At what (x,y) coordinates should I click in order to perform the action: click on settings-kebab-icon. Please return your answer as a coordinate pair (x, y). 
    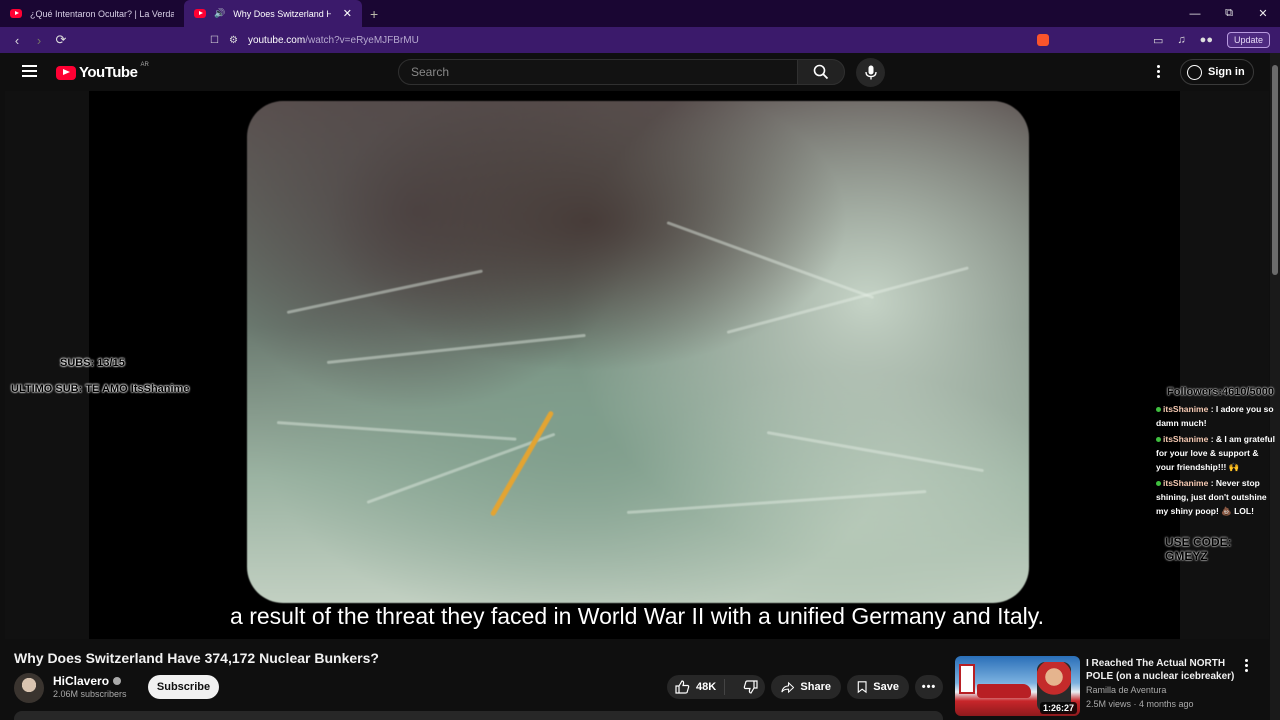
    Looking at the image, I should click on (1158, 71).